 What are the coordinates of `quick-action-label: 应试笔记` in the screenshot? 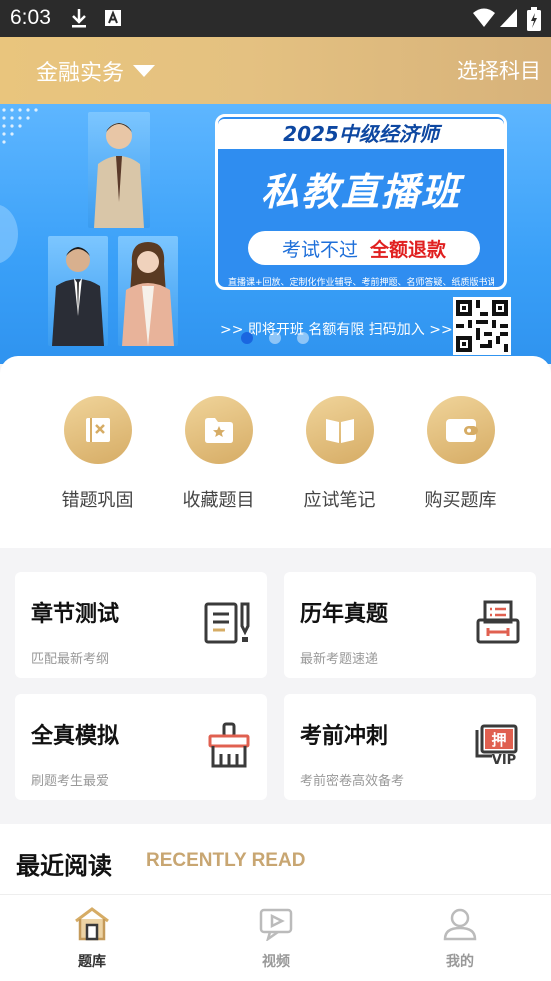 It's located at (339, 500).